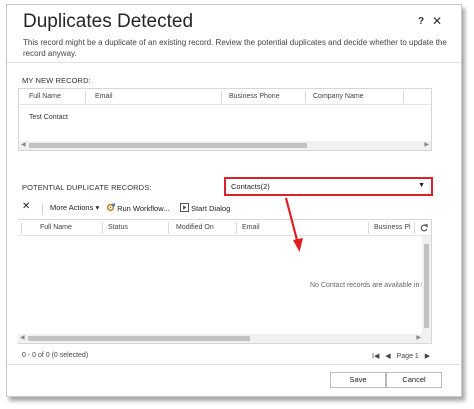  I want to click on start-dialog-button: Start Dialog, so click(205, 208).